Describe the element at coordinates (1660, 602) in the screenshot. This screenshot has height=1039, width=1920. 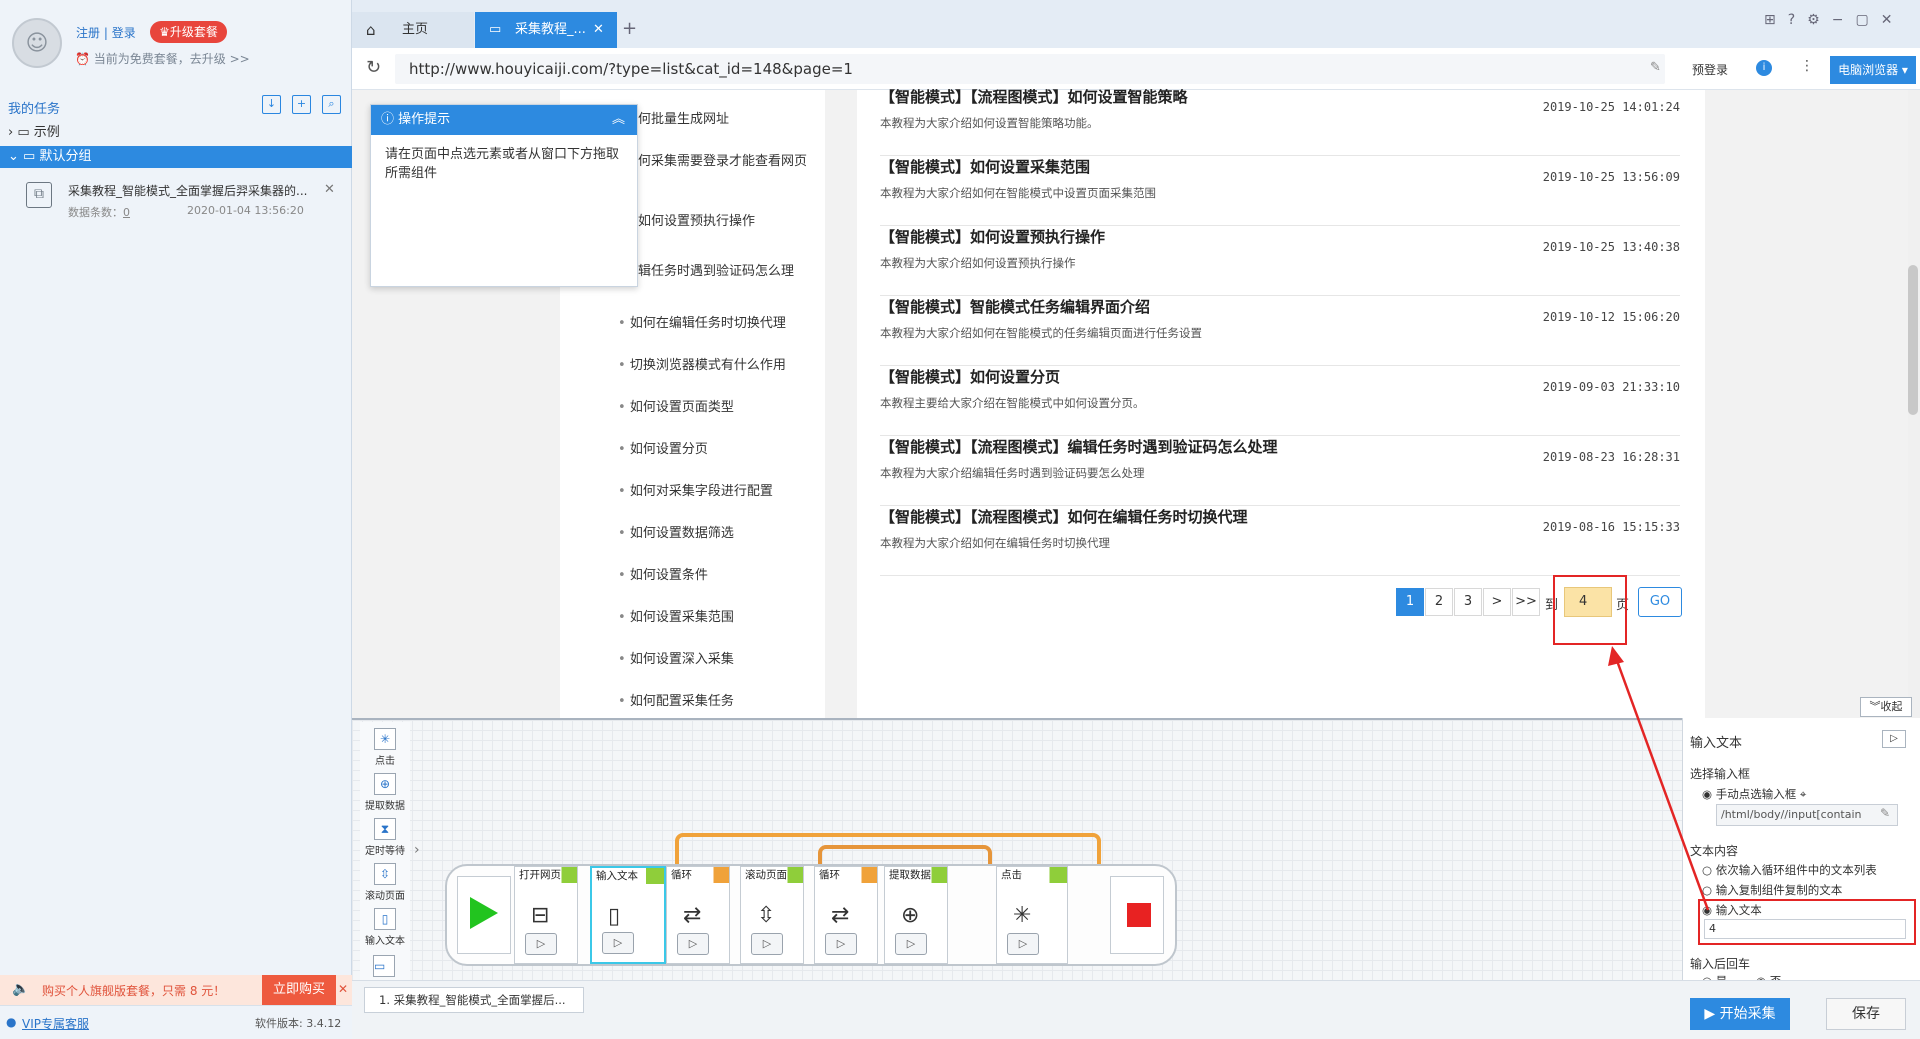
I see `go-button: GO` at that location.